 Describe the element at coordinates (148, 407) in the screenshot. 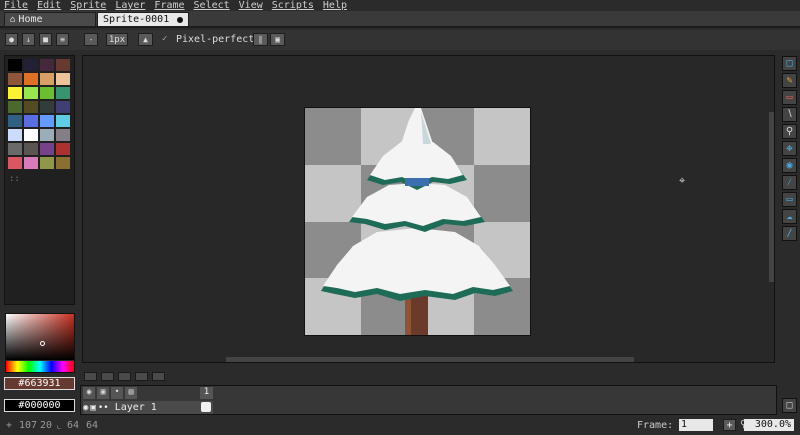

I see `layer-row: ◉ ▣ •• Layer 1` at that location.